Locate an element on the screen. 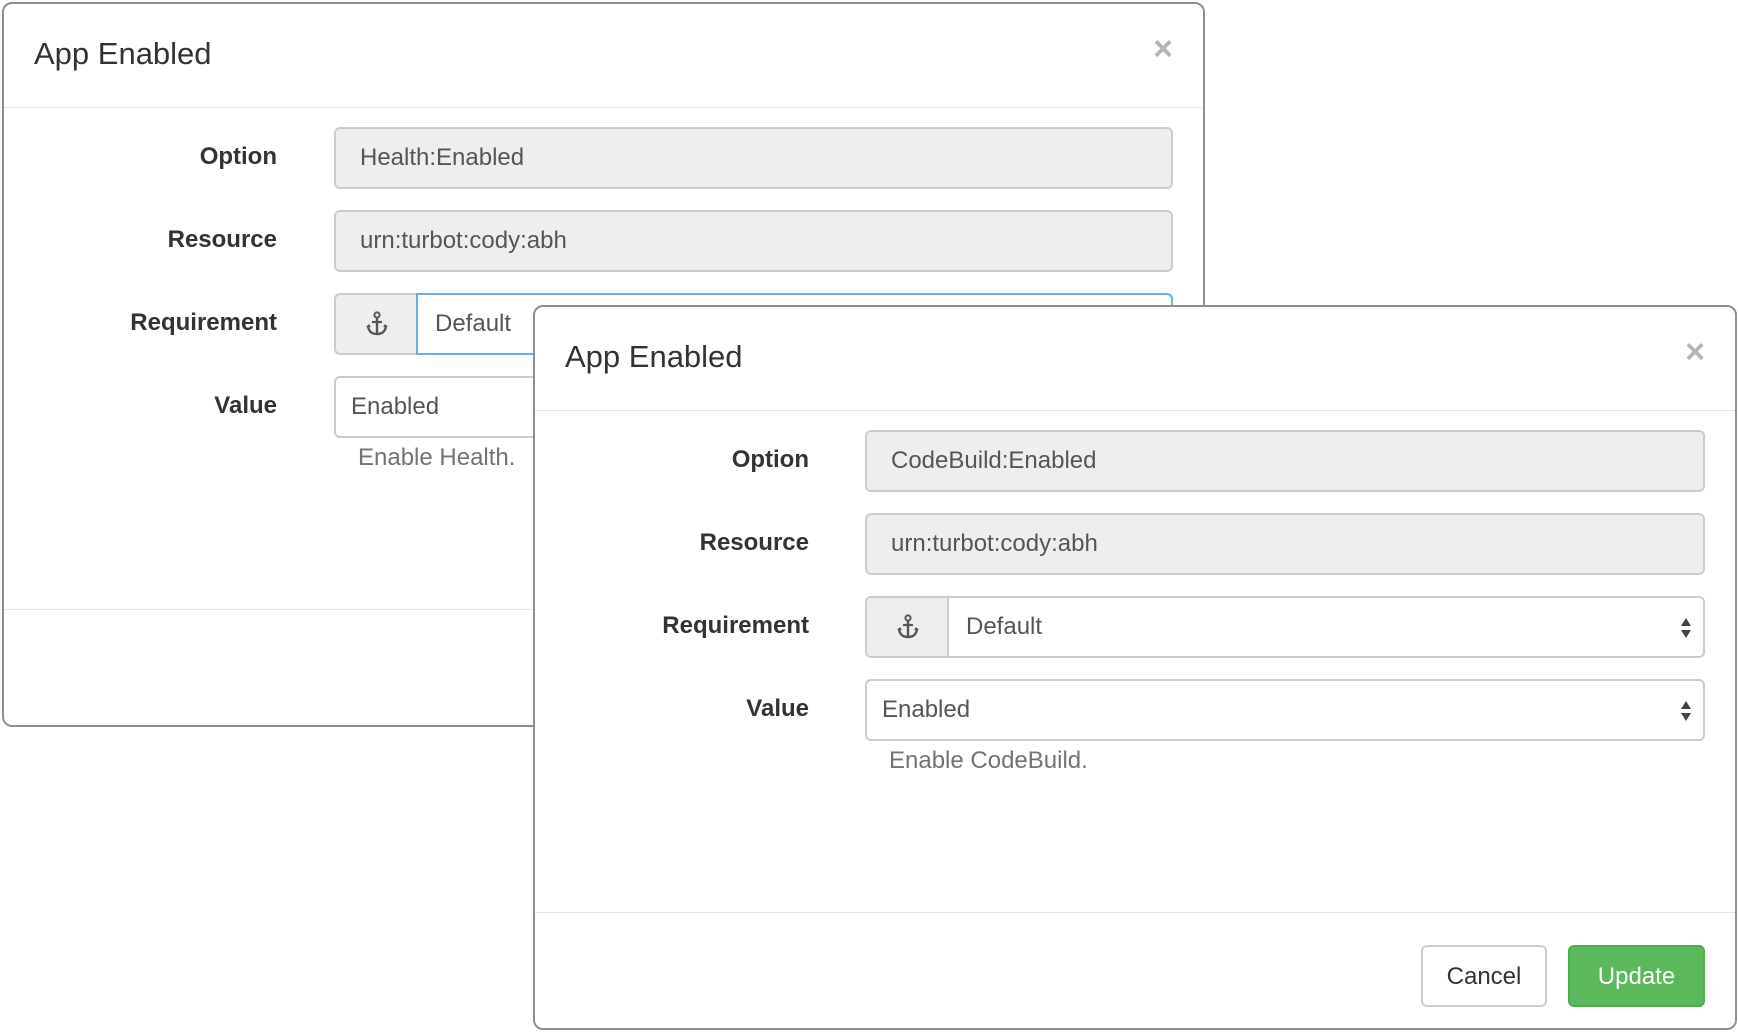 This screenshot has width=1738, height=1034. front-option-label: Option is located at coordinates (770, 459).